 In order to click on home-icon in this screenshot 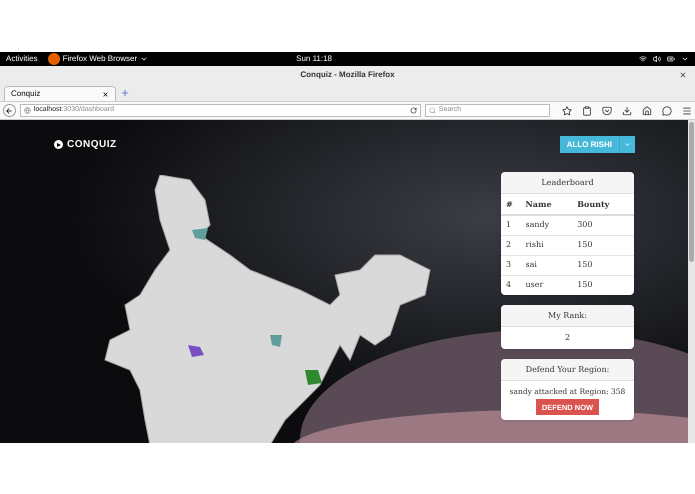, I will do `click(647, 111)`.